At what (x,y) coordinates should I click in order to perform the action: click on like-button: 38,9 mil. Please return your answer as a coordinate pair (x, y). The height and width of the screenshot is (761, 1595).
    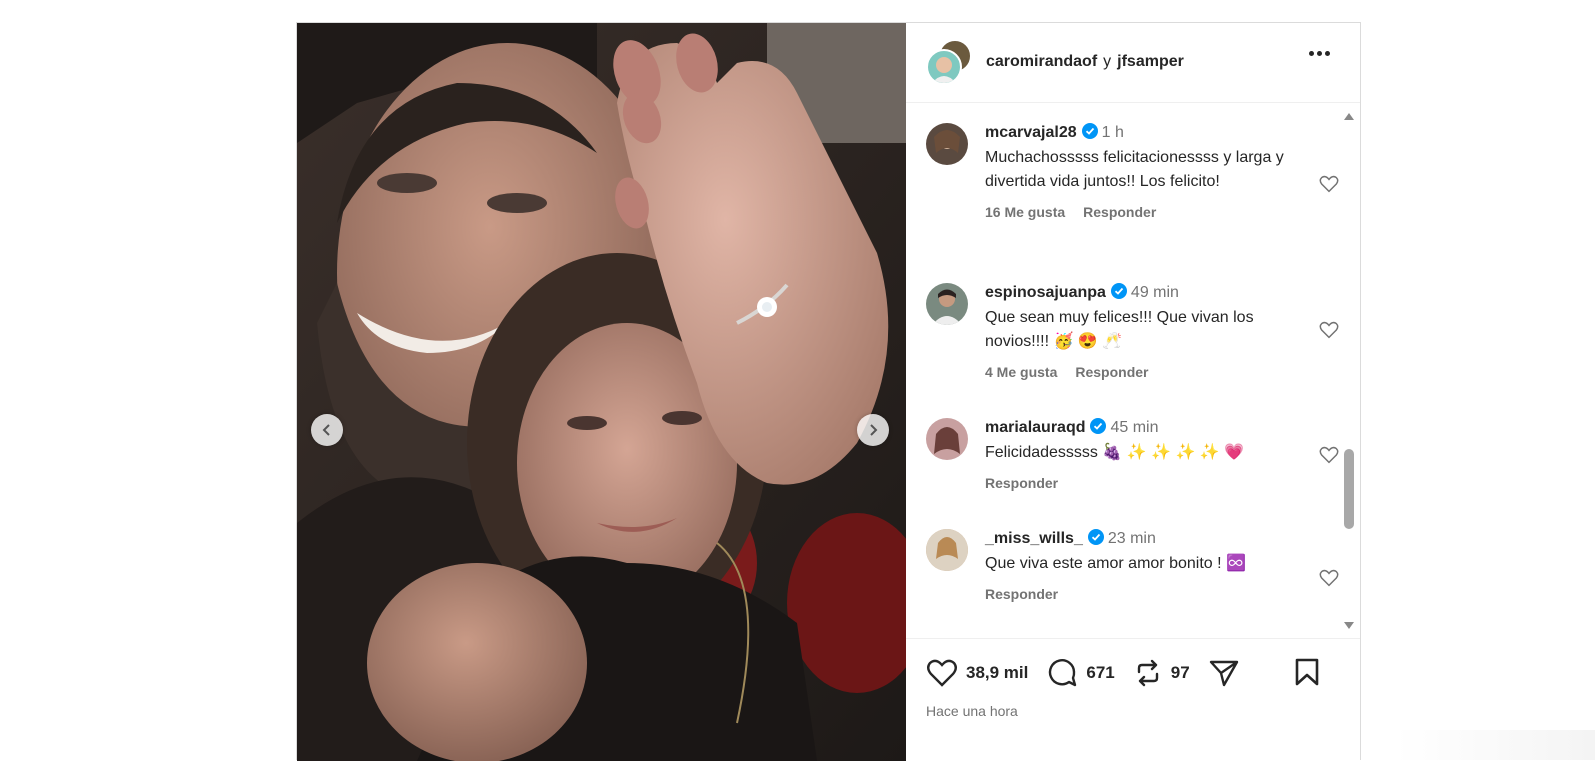
    Looking at the image, I should click on (977, 673).